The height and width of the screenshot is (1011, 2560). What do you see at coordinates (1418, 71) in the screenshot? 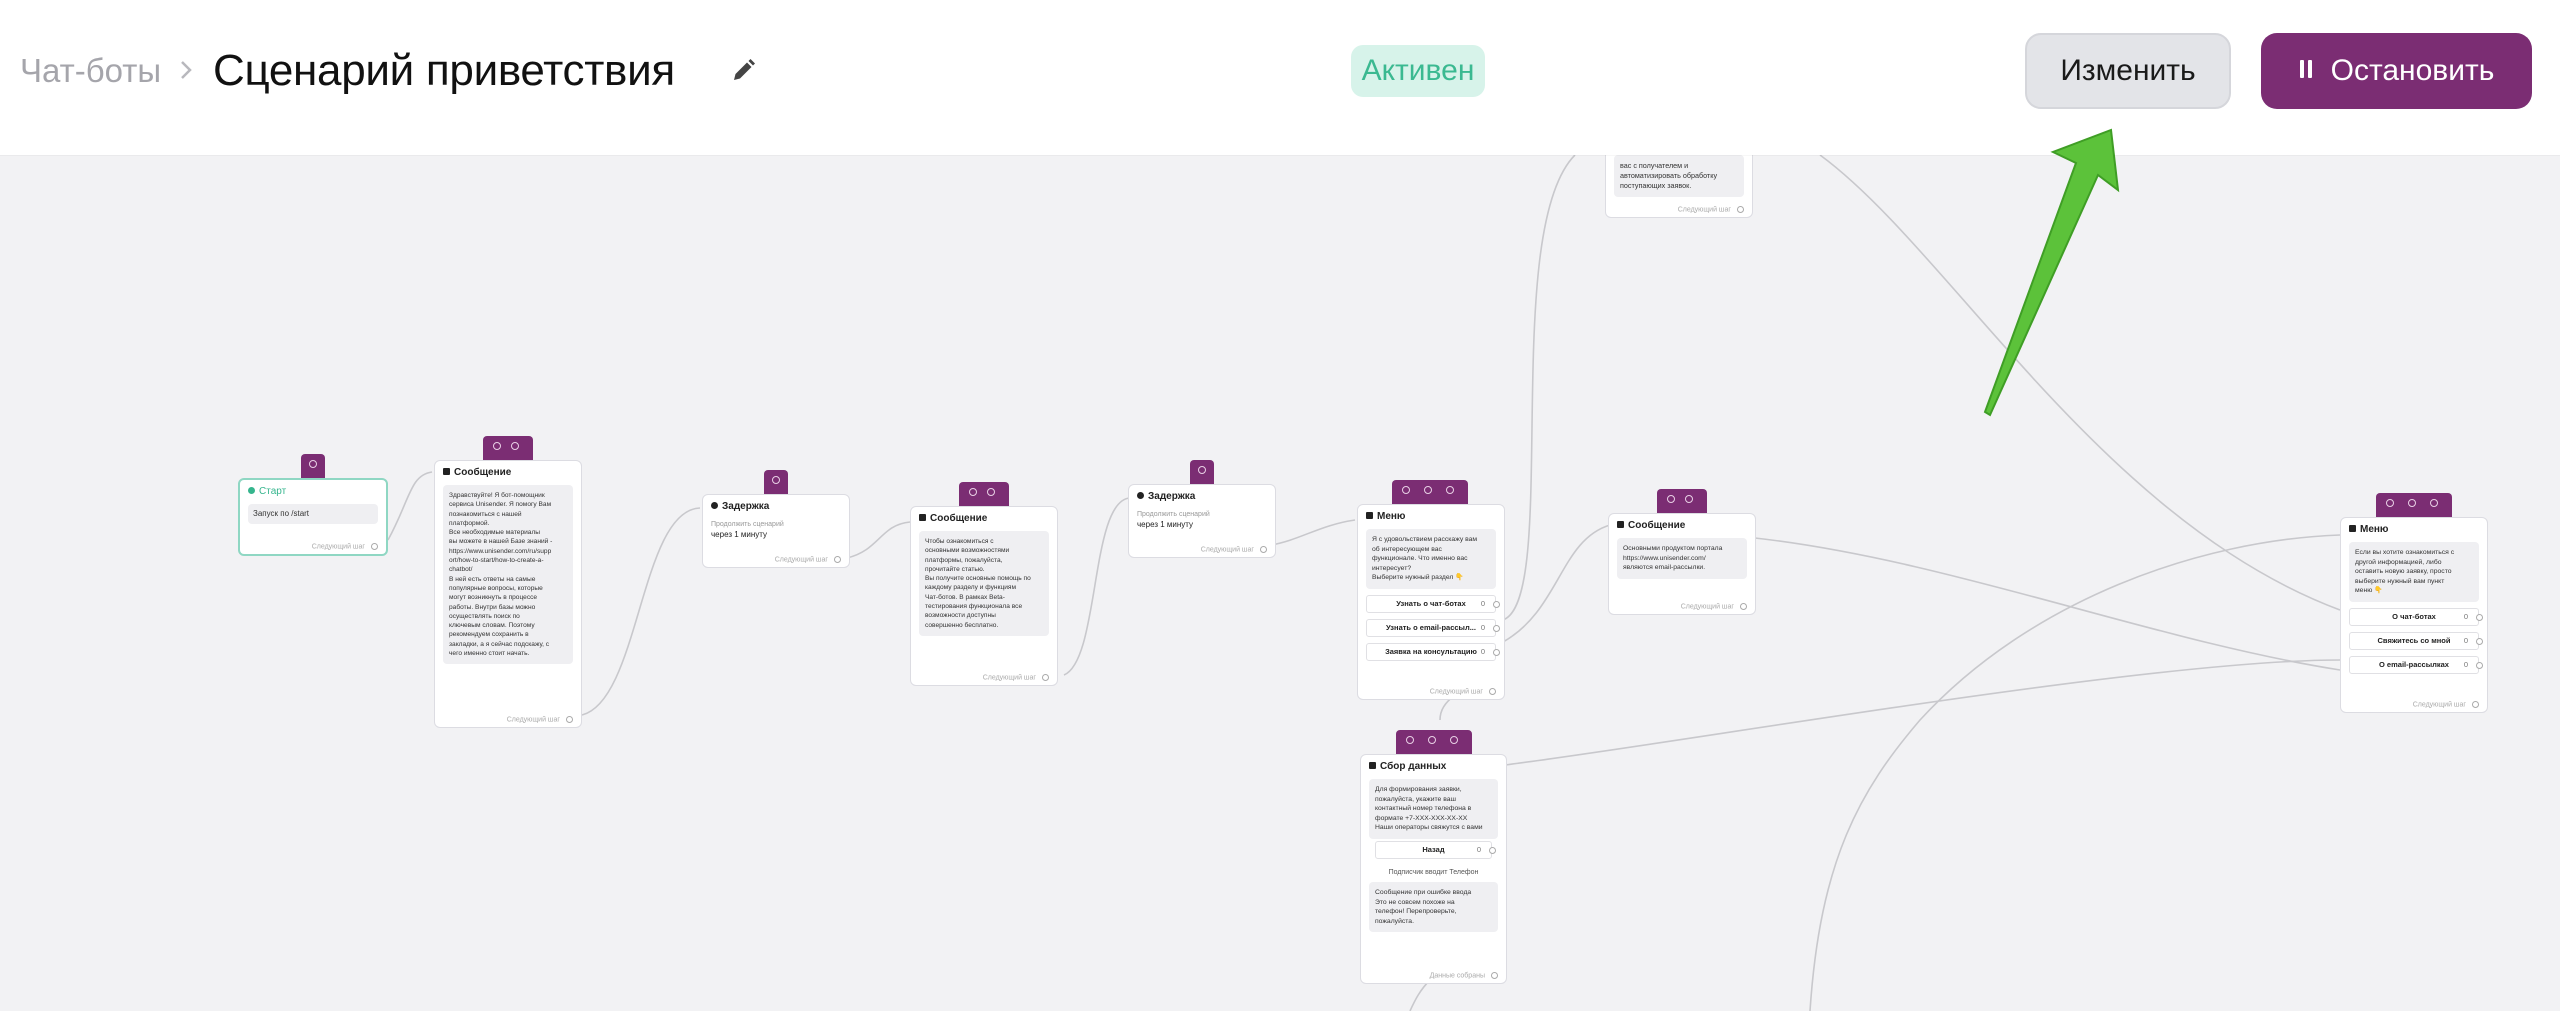
I see `status-badge: Активен` at bounding box center [1418, 71].